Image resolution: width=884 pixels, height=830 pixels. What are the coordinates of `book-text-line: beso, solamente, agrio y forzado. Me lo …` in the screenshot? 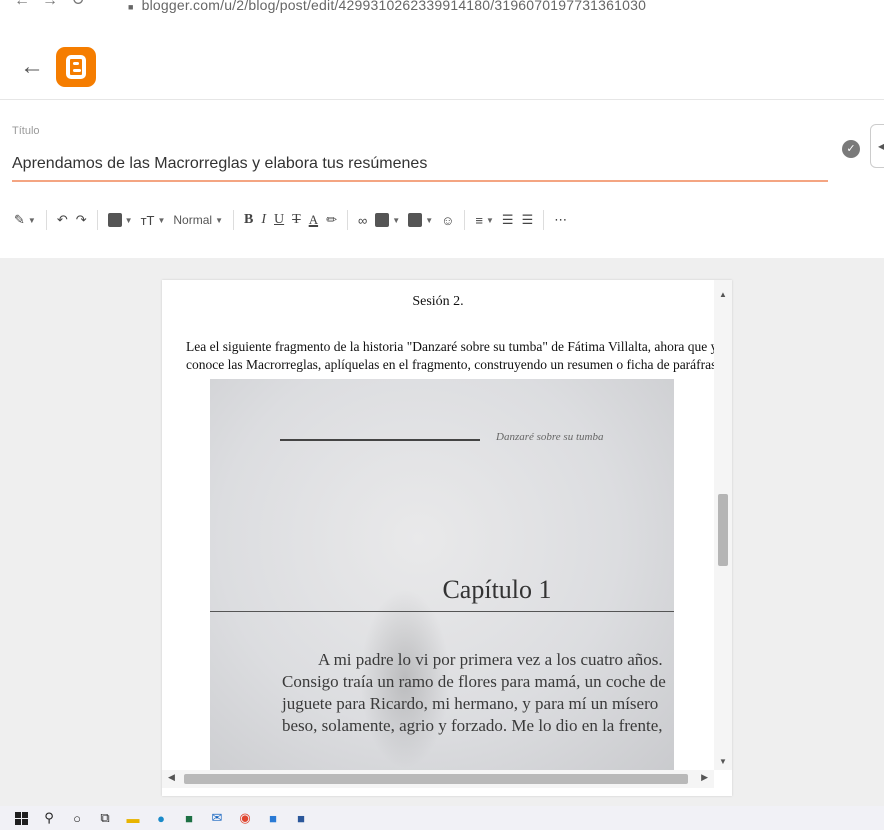 It's located at (472, 725).